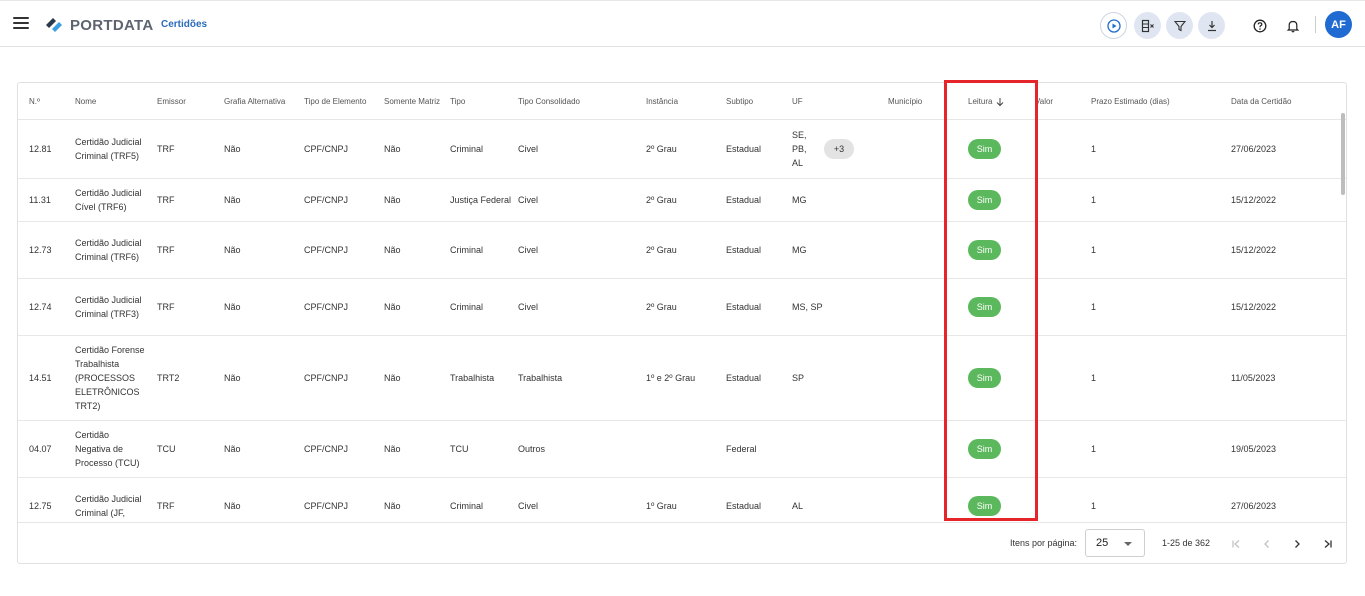  What do you see at coordinates (837, 500) in the screenshot?
I see `cell-uf: AL` at bounding box center [837, 500].